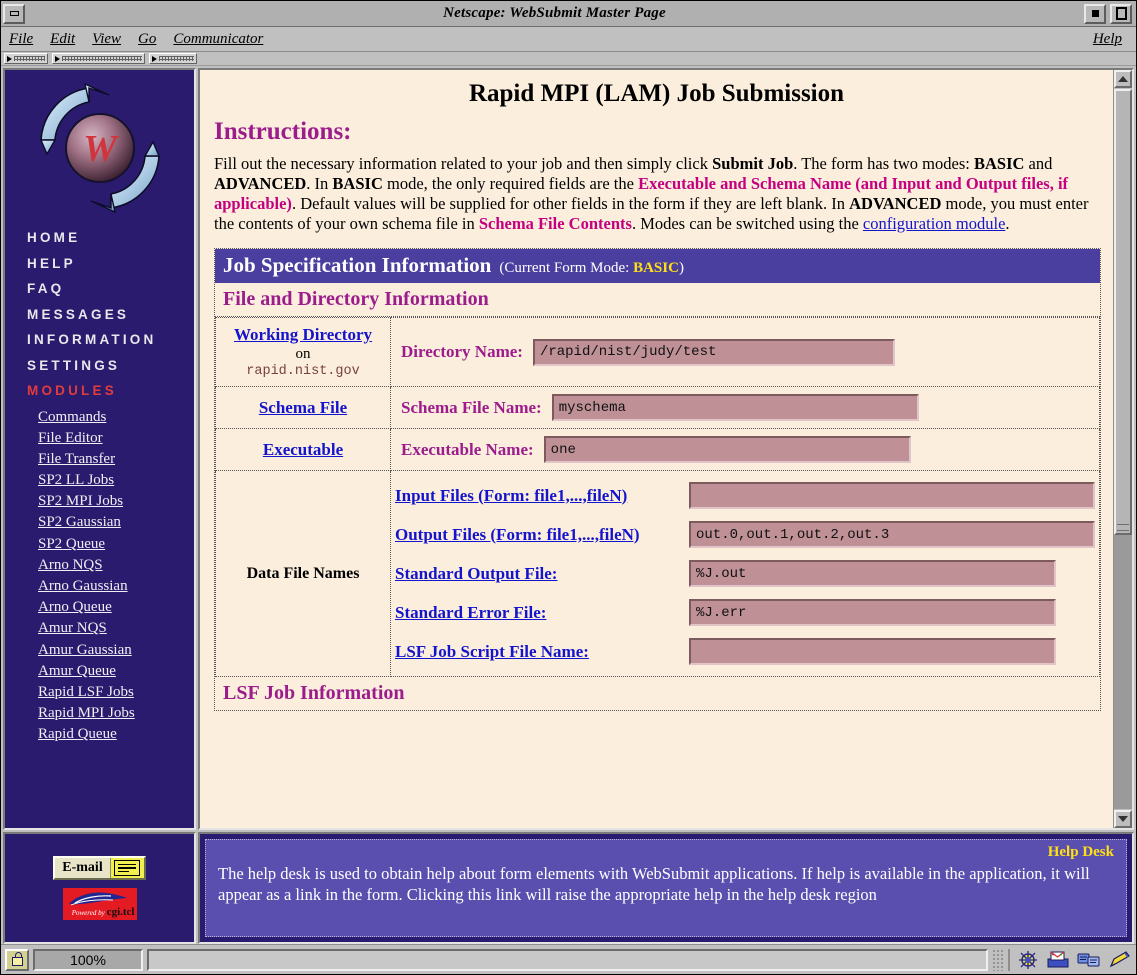 The height and width of the screenshot is (975, 1137). What do you see at coordinates (116, 501) in the screenshot?
I see `sidebar-module-sp2-mpi-jobs: SP2 MPI Jobs` at bounding box center [116, 501].